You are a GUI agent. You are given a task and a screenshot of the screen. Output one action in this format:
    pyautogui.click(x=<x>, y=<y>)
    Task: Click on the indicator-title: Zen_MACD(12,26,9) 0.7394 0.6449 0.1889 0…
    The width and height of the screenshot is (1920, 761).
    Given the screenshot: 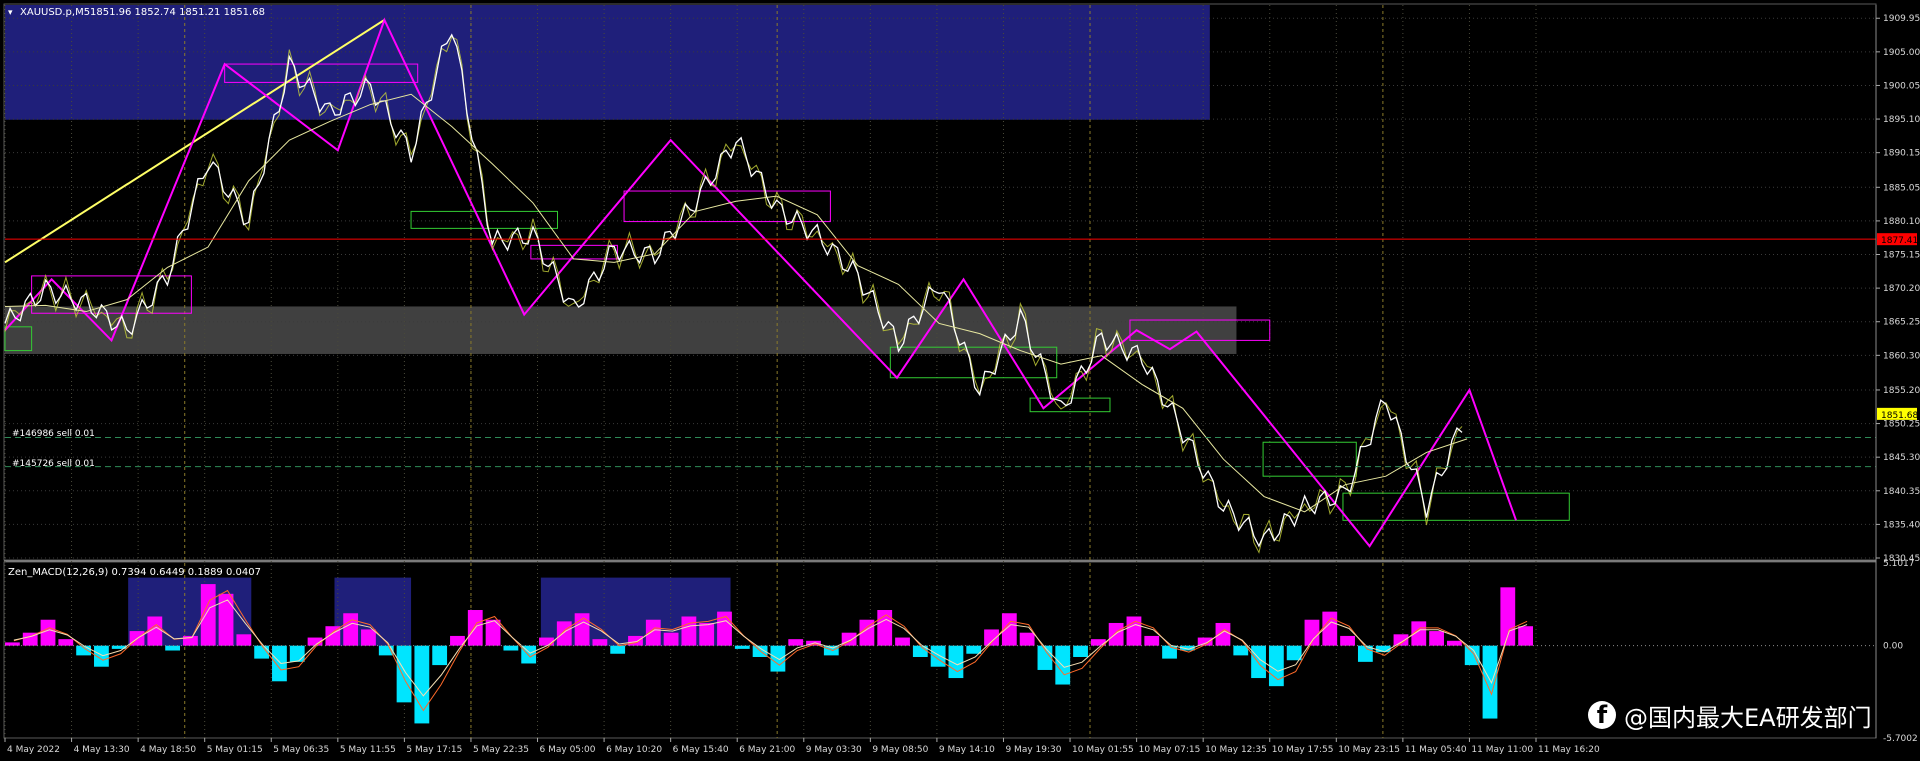 What is the action you would take?
    pyautogui.click(x=134, y=572)
    